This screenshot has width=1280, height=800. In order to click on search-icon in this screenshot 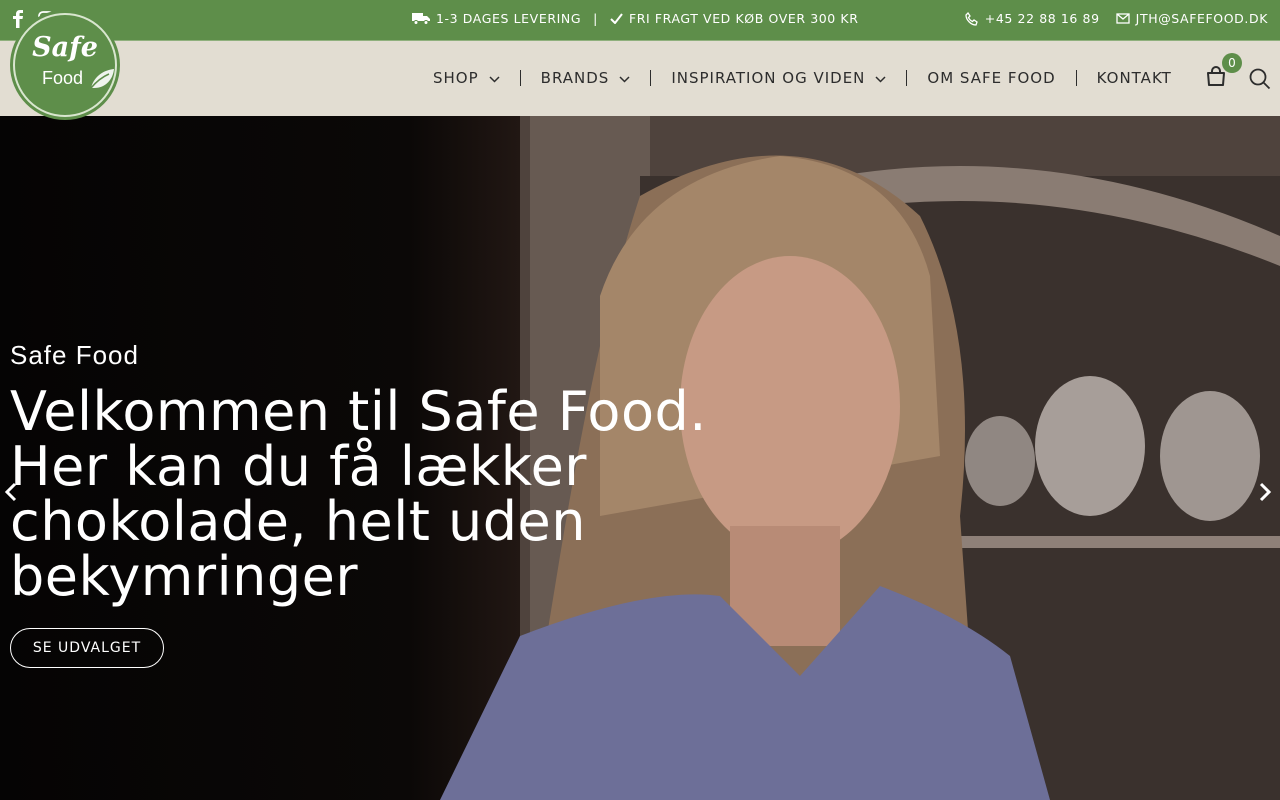, I will do `click(1260, 81)`.